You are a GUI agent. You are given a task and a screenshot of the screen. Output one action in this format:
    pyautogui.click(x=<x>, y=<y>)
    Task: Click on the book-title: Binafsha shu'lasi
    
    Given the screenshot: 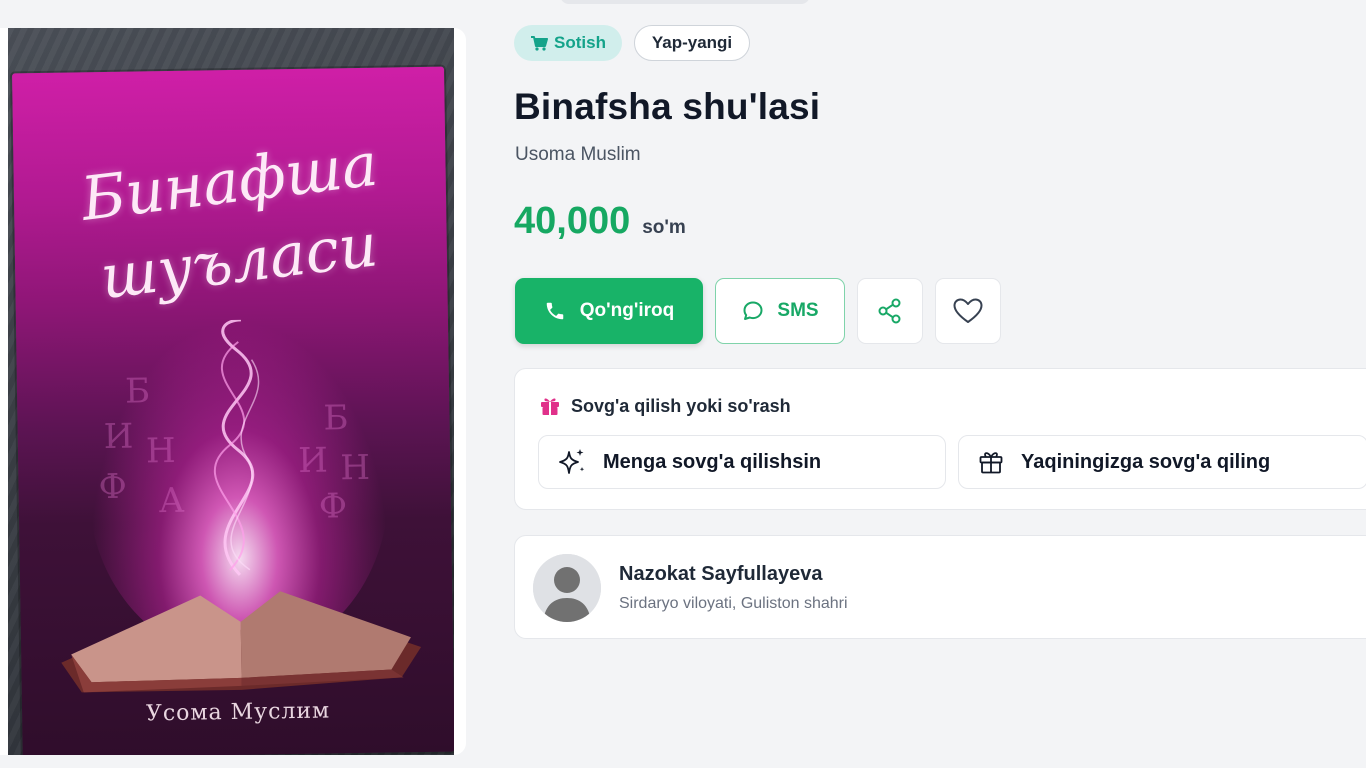 What is the action you would take?
    pyautogui.click(x=667, y=106)
    